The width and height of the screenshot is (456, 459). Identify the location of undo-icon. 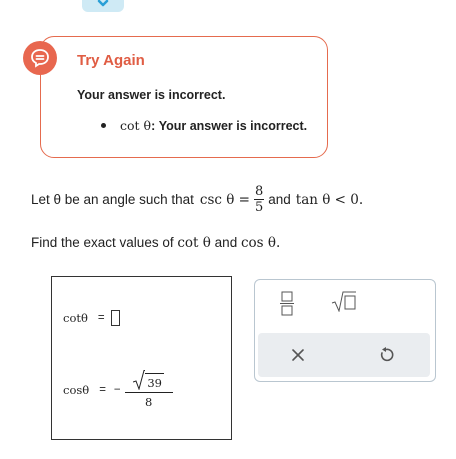
(386, 355).